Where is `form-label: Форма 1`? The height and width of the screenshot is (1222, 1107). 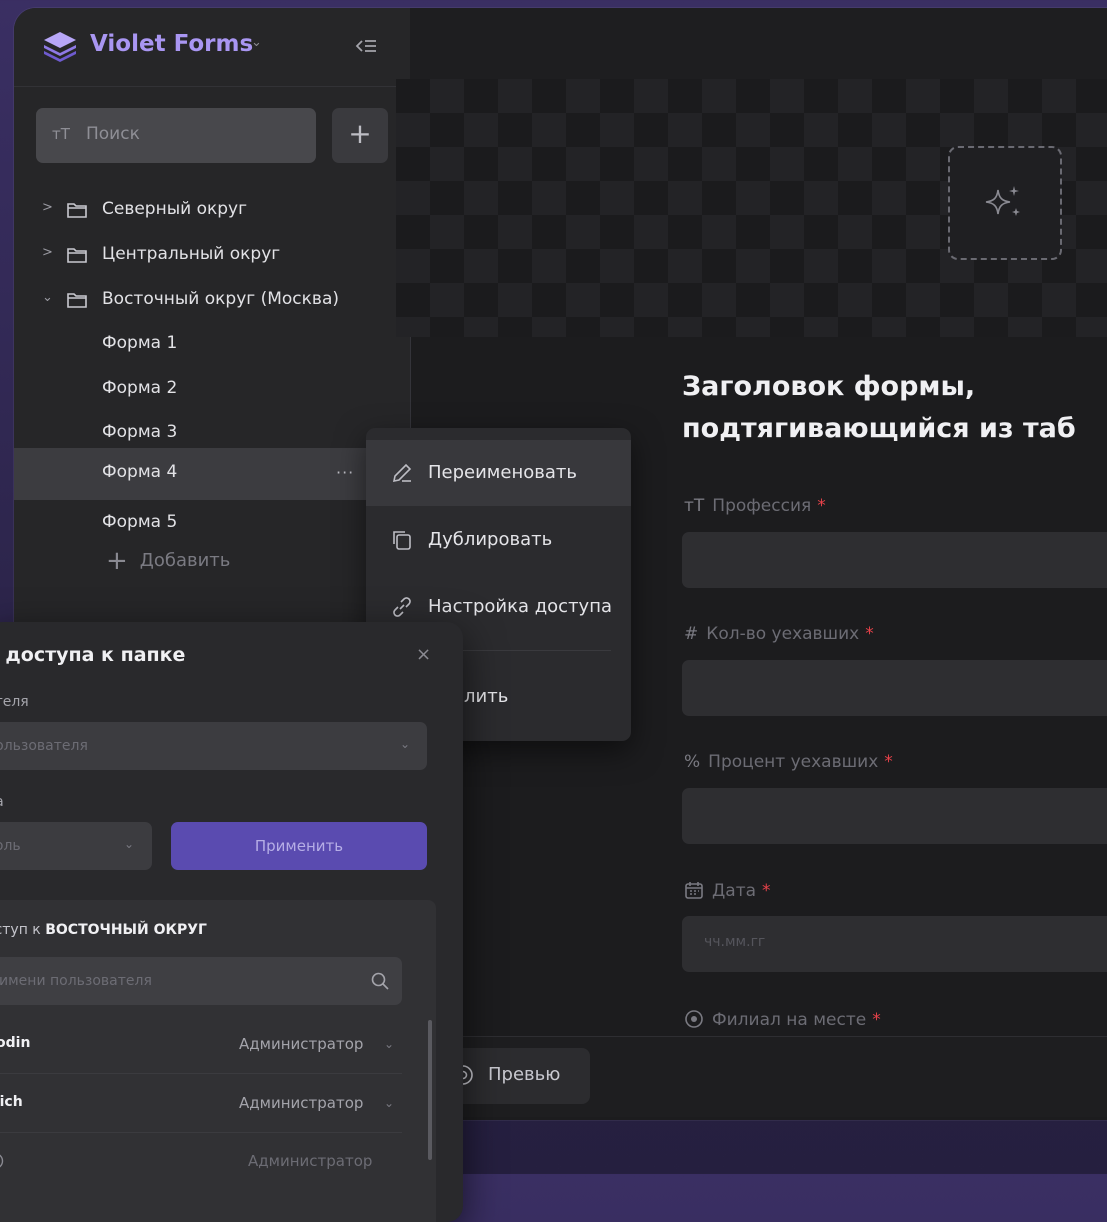
form-label: Форма 1 is located at coordinates (140, 343).